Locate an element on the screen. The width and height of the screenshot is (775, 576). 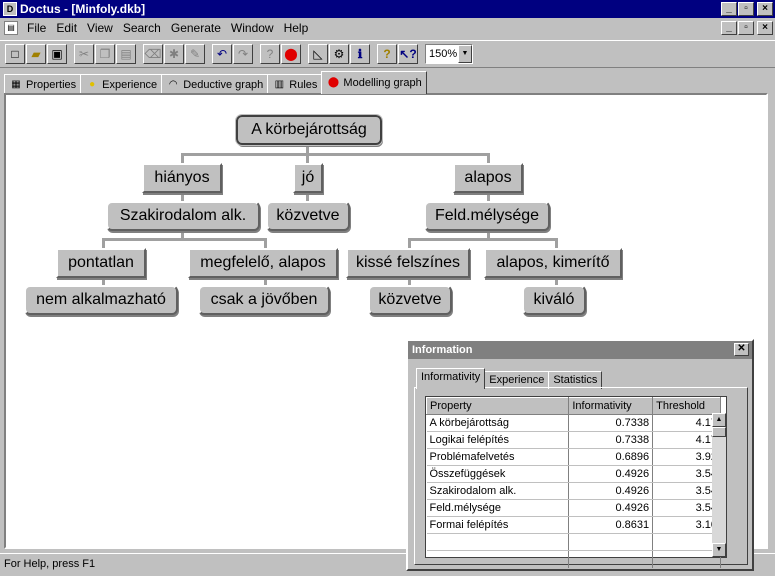
doc-minimize-button: _ is located at coordinates (729, 28).